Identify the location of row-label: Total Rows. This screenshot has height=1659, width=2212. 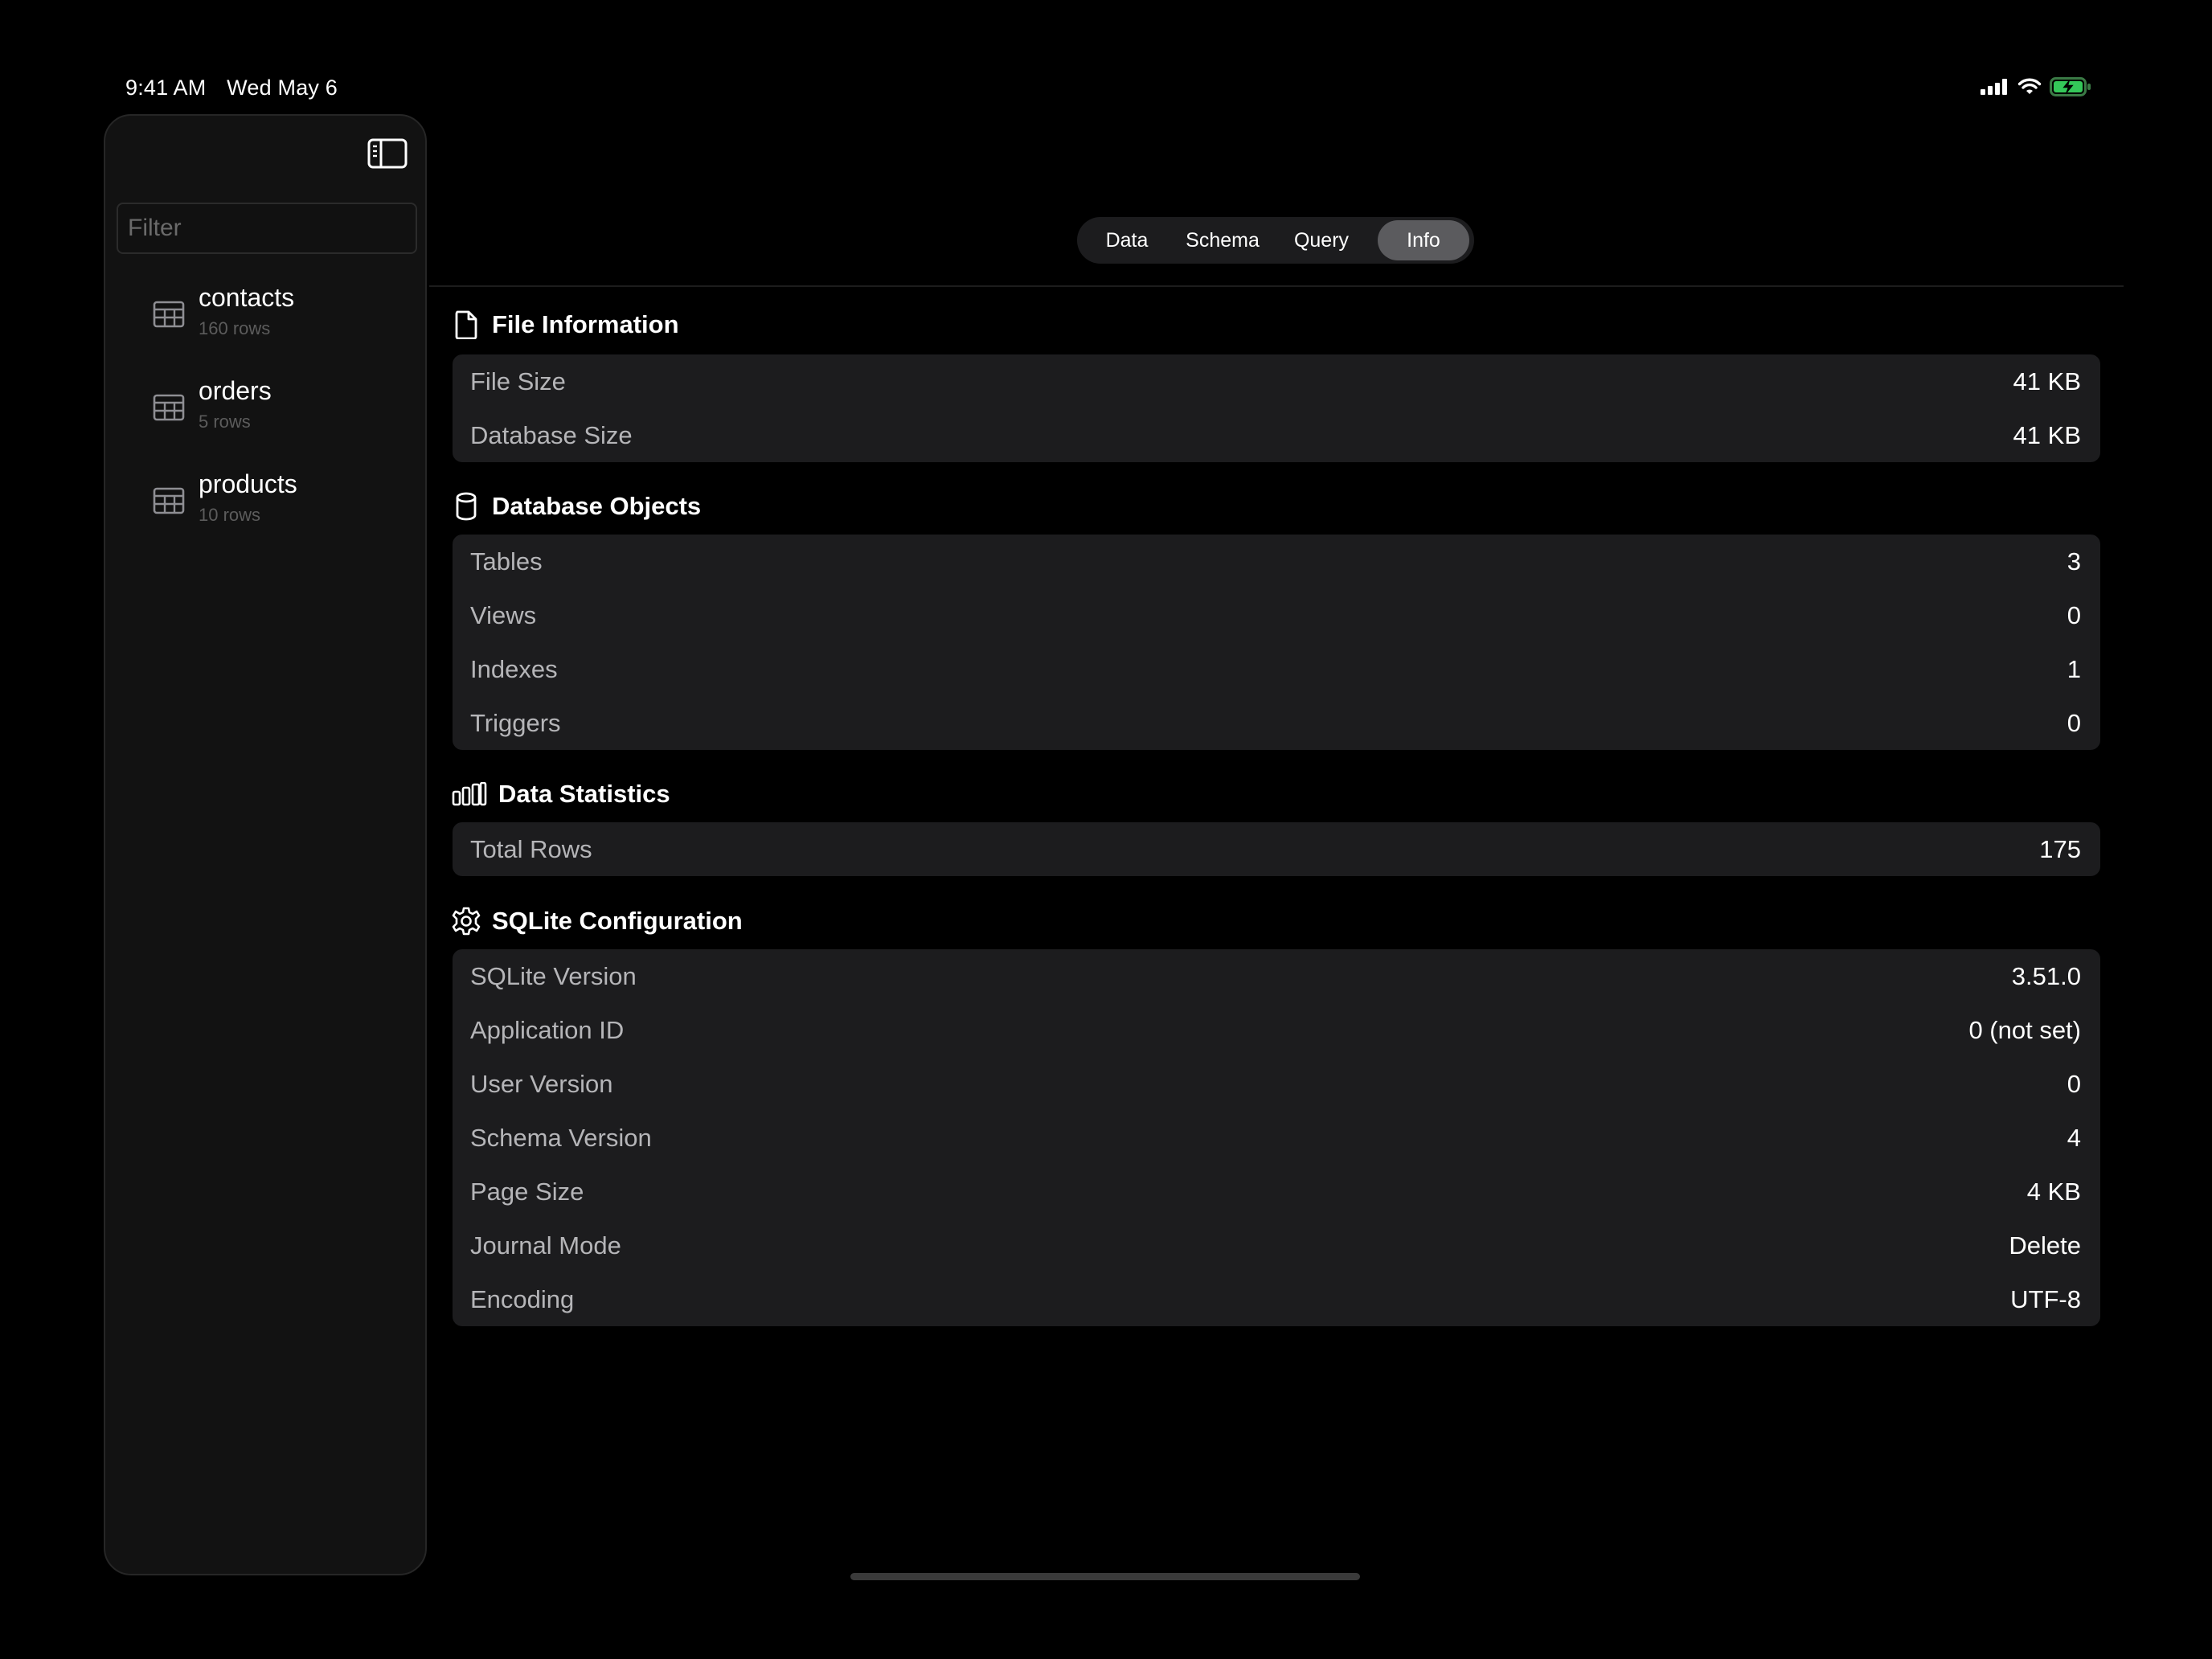
(531, 849).